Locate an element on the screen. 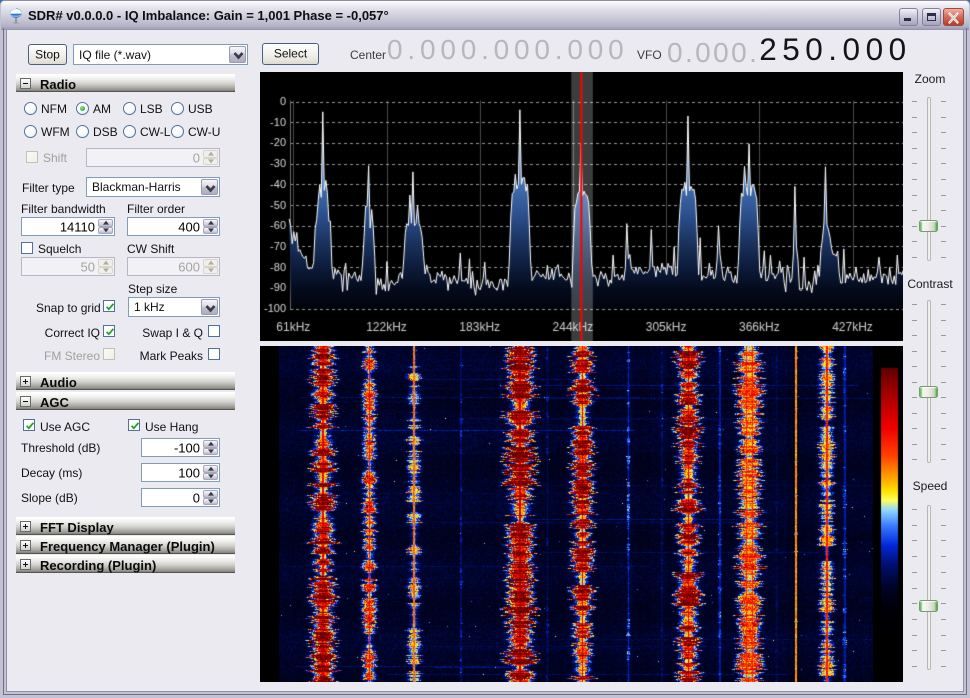  snap-to-grid-checkbox is located at coordinates (109, 306).